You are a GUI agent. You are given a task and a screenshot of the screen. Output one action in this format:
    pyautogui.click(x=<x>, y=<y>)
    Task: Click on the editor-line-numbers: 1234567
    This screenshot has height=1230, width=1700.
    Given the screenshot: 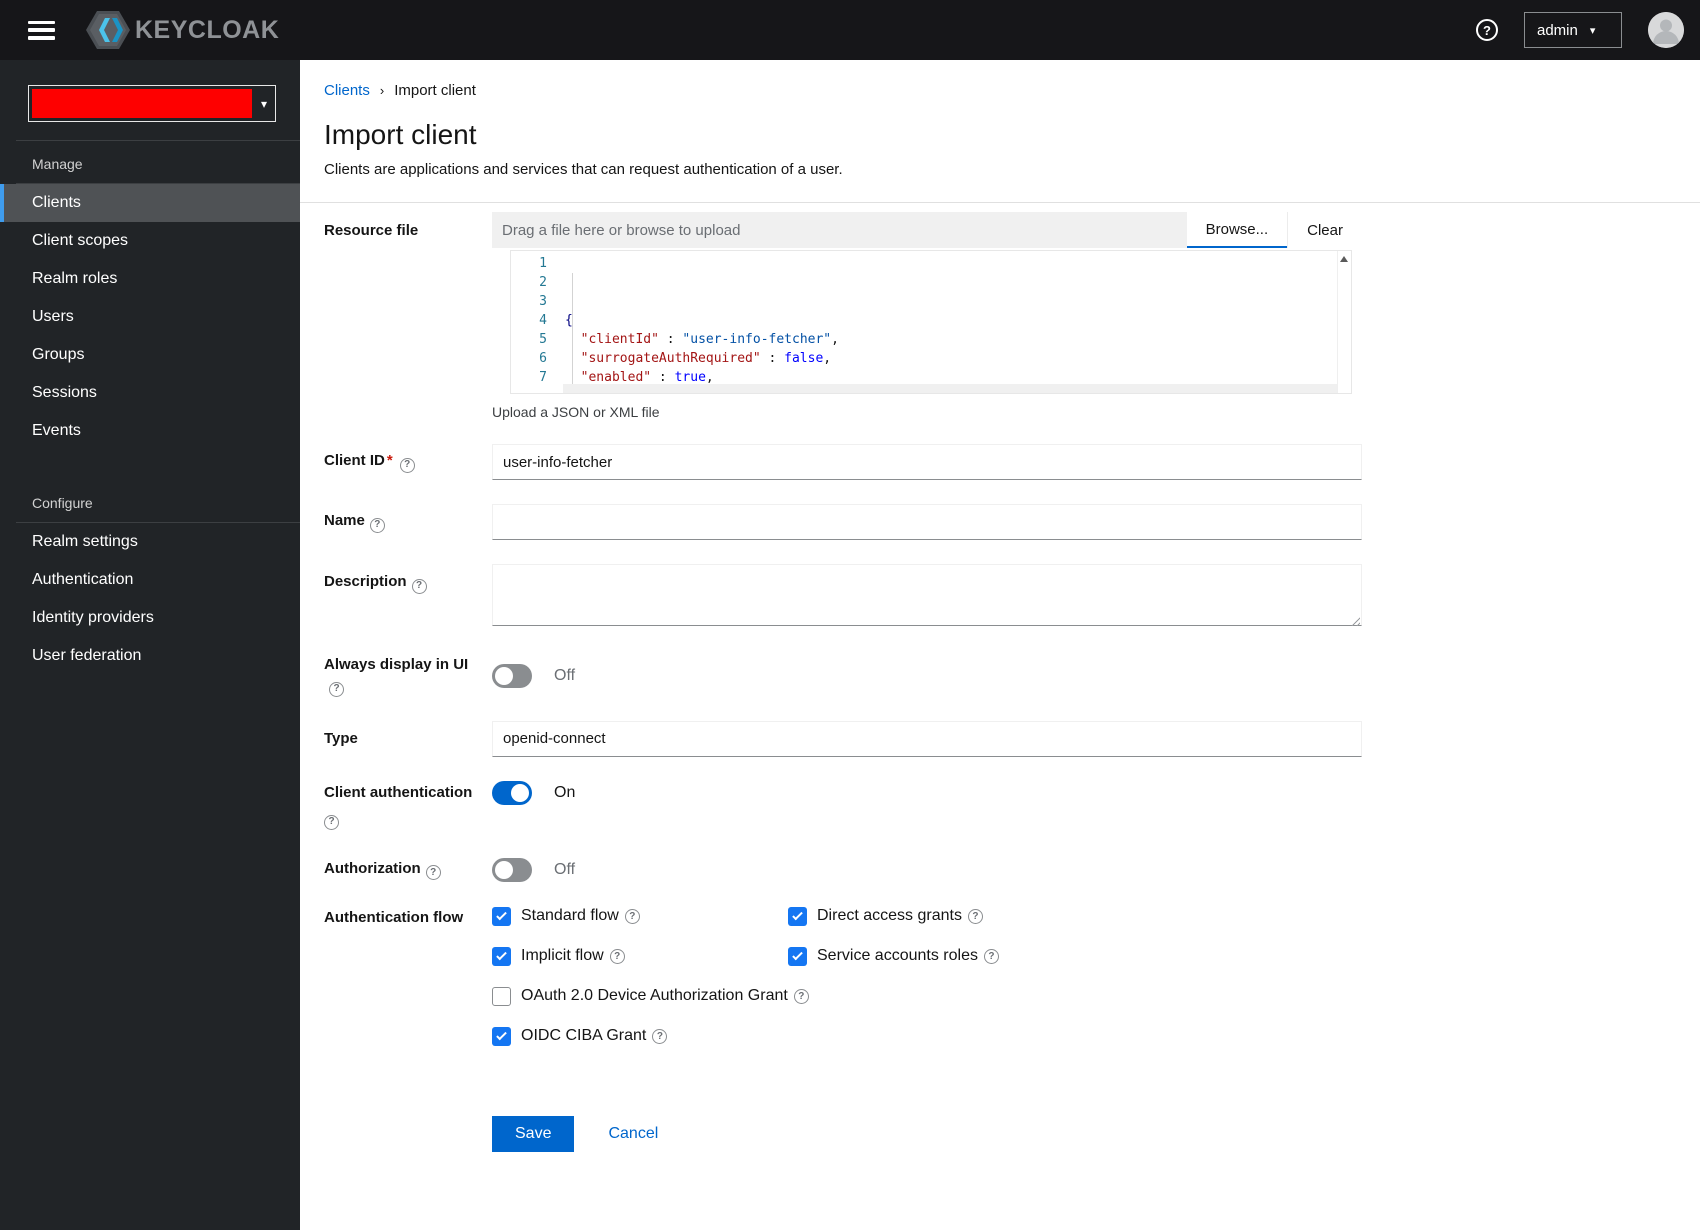 What is the action you would take?
    pyautogui.click(x=543, y=320)
    